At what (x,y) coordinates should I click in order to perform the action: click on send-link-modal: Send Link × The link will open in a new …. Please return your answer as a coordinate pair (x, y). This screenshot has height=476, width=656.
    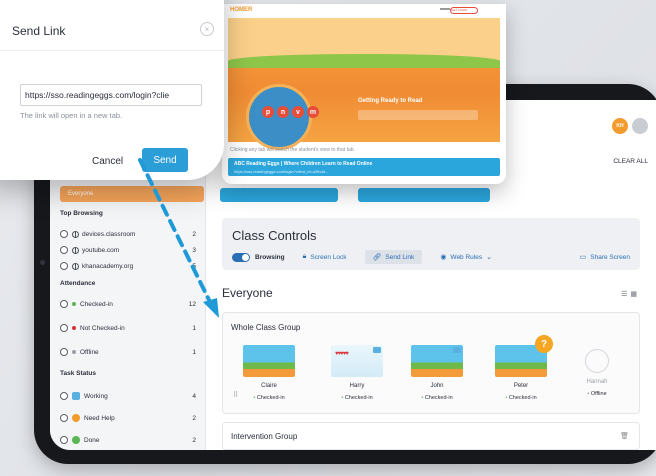
    Looking at the image, I should click on (112, 90).